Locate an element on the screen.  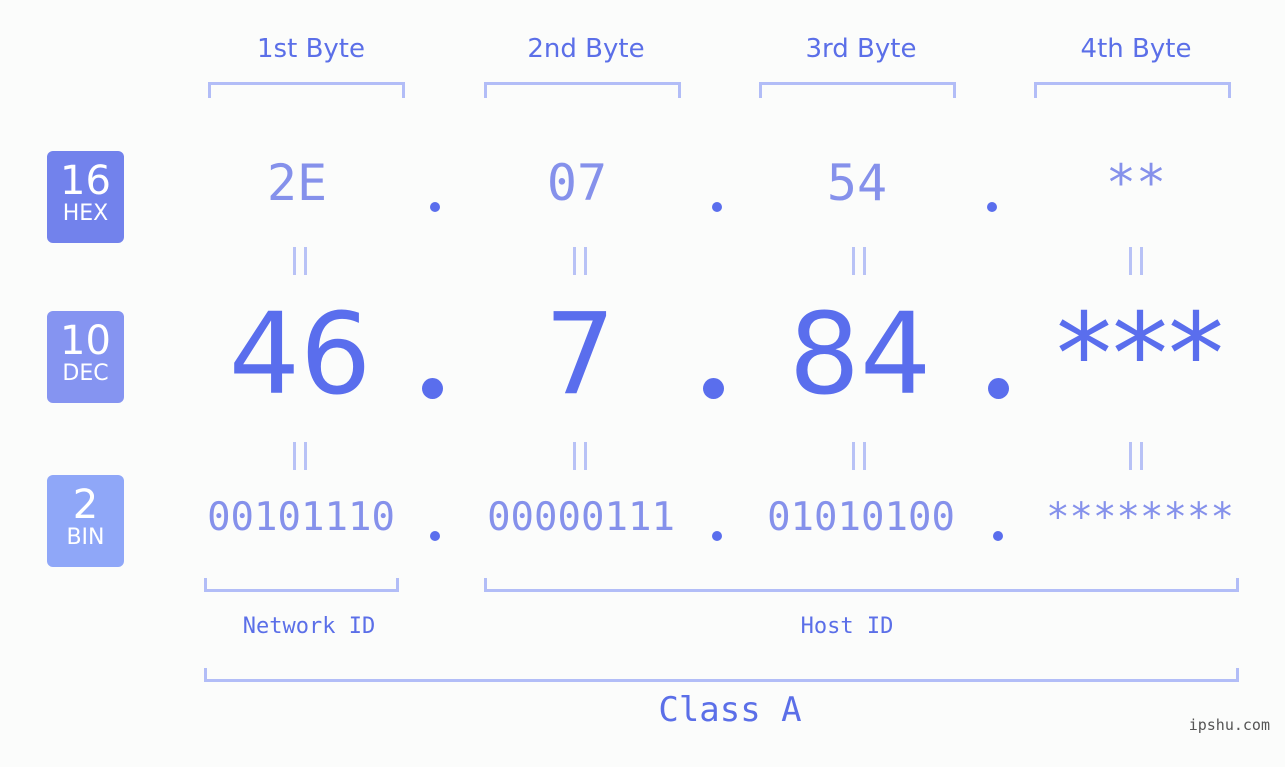
host-id-label: Host ID is located at coordinates (847, 626).